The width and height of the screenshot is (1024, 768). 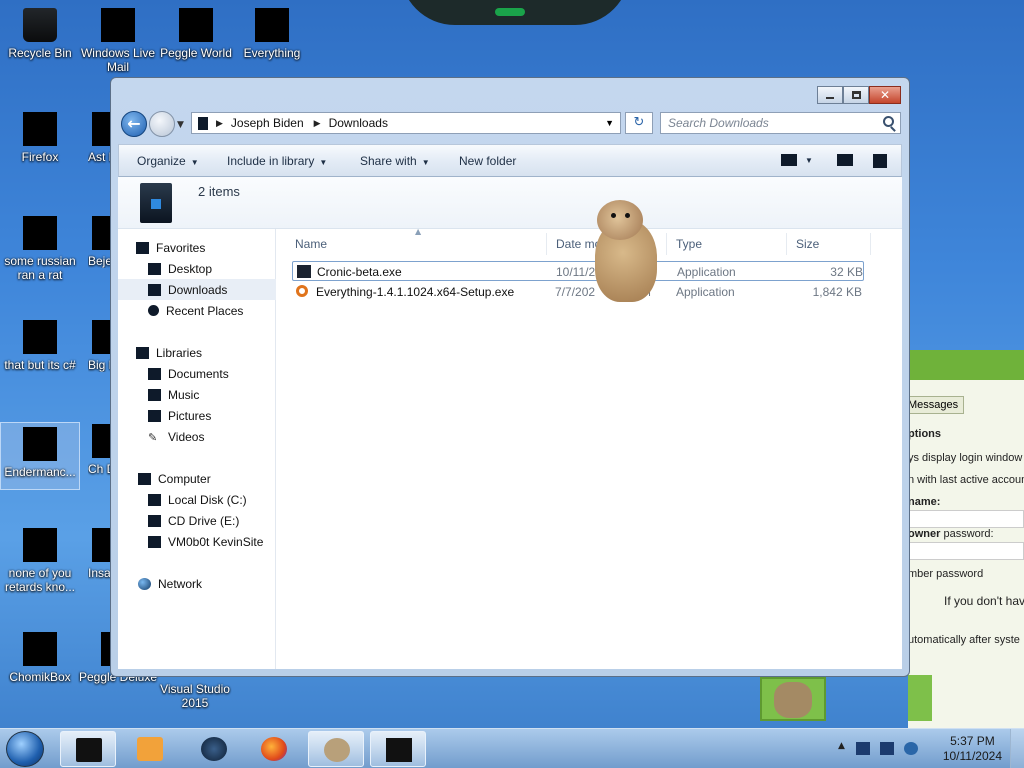 I want to click on desktop-icon, so click(x=154, y=268).